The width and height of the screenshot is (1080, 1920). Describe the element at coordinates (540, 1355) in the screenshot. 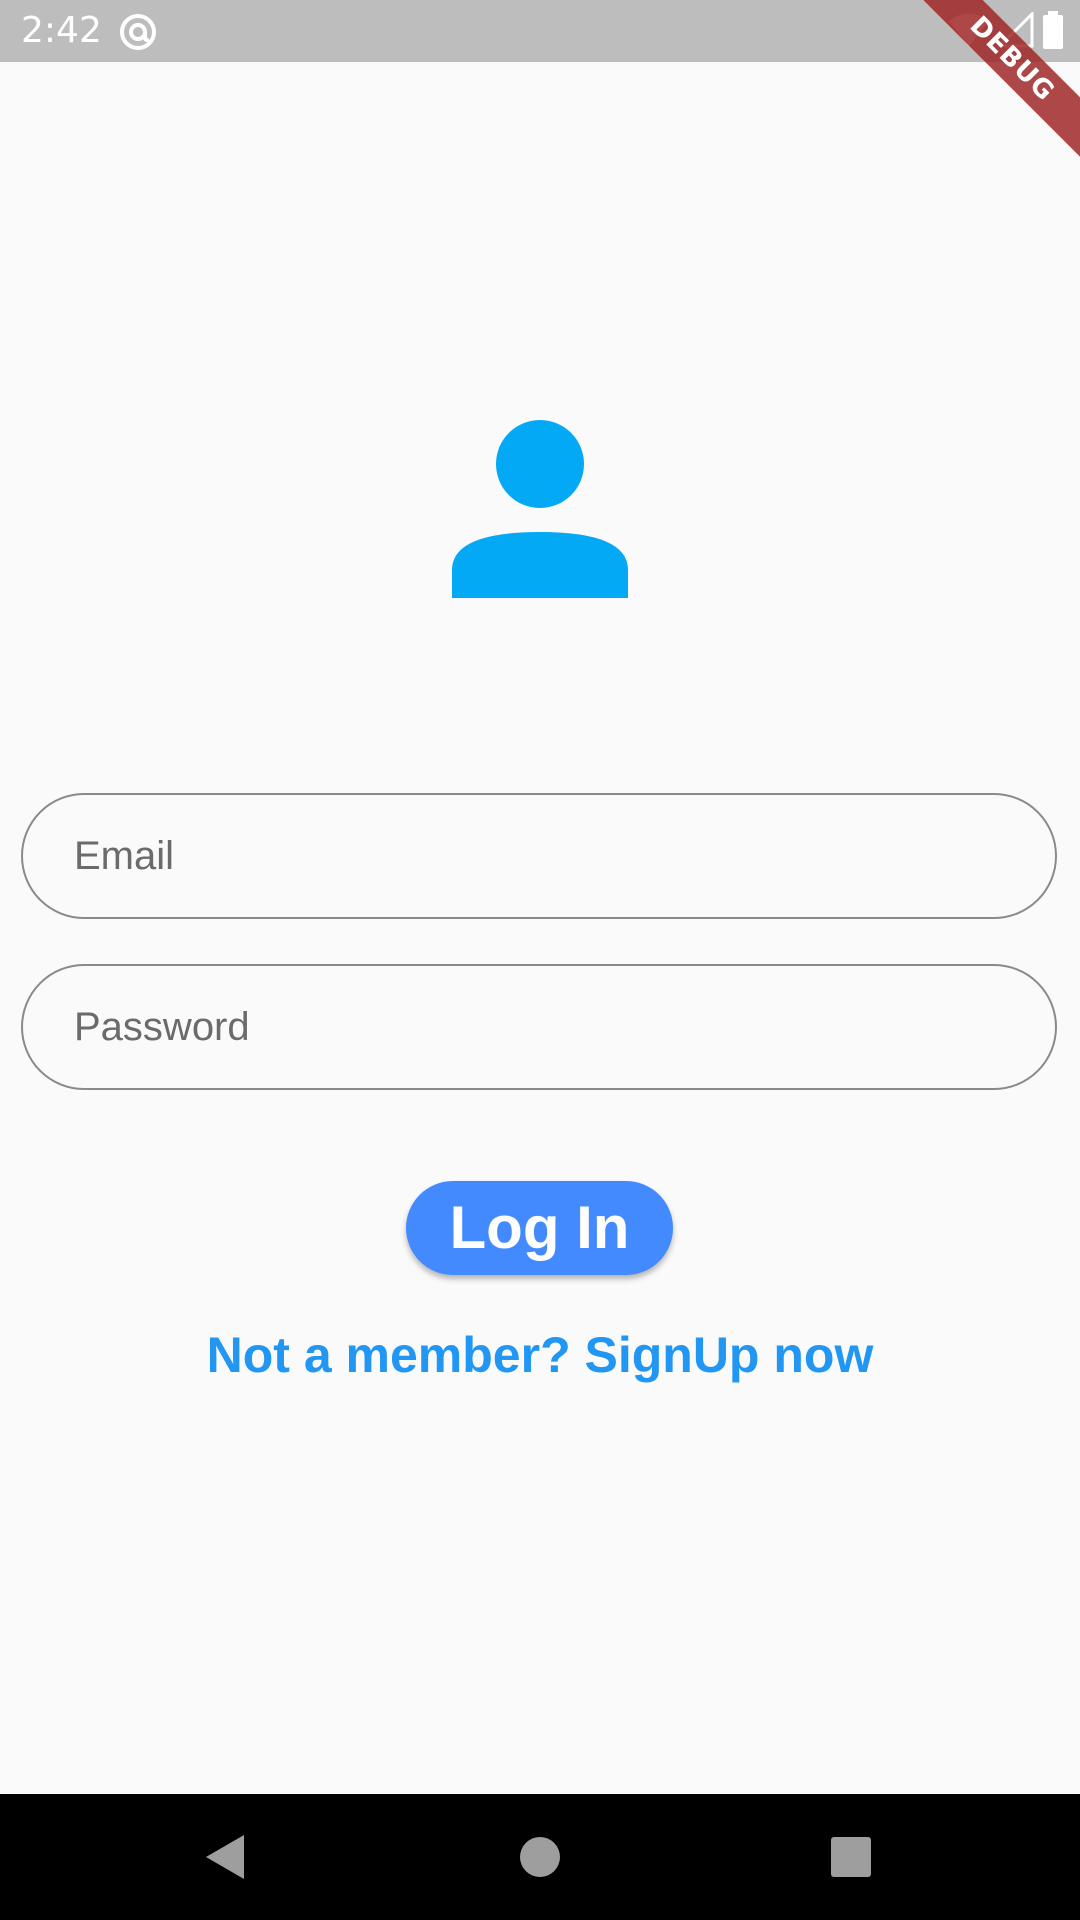

I see `signup-link: Not a member? SignUp now` at that location.